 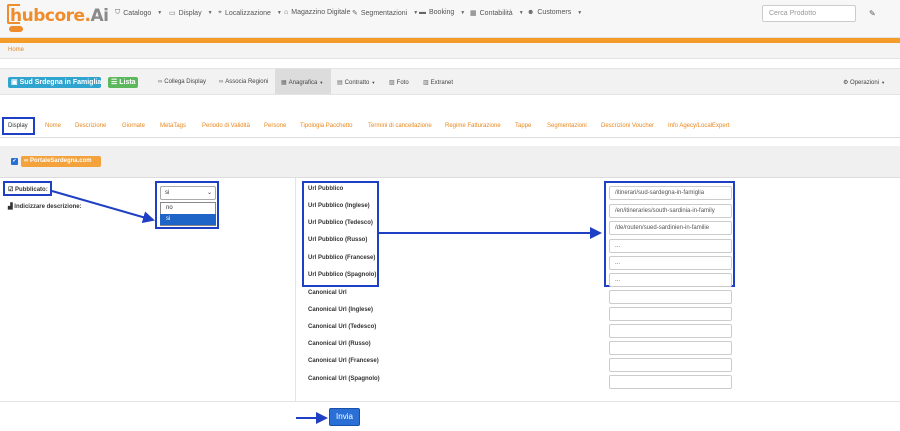 What do you see at coordinates (392, 83) in the screenshot?
I see `image-icon: ▨` at bounding box center [392, 83].